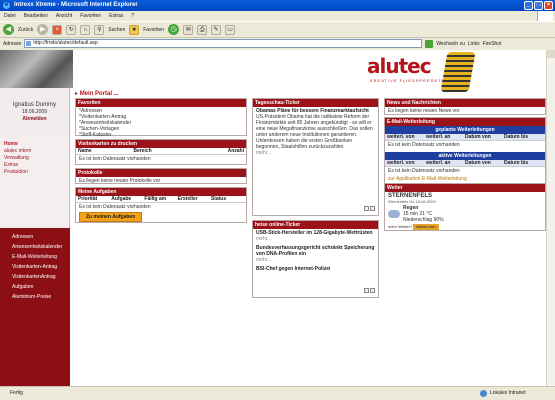 The image size is (555, 400). What do you see at coordinates (538, 5) in the screenshot?
I see `maximize-button: □` at bounding box center [538, 5].